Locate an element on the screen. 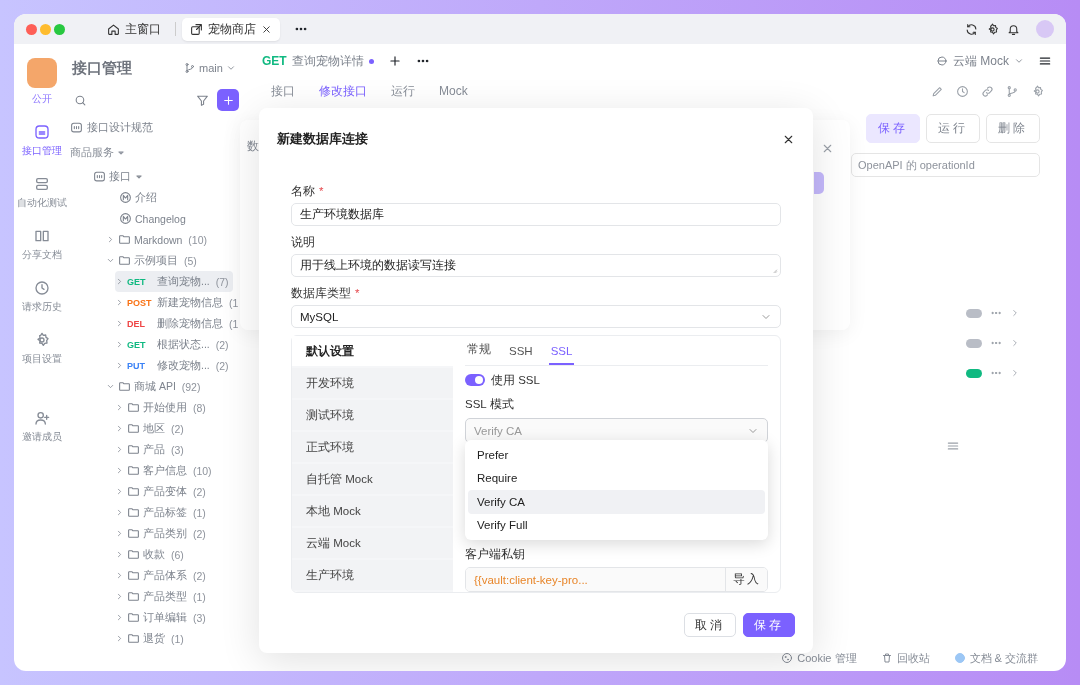  zoom-window-button is located at coordinates (59, 29).